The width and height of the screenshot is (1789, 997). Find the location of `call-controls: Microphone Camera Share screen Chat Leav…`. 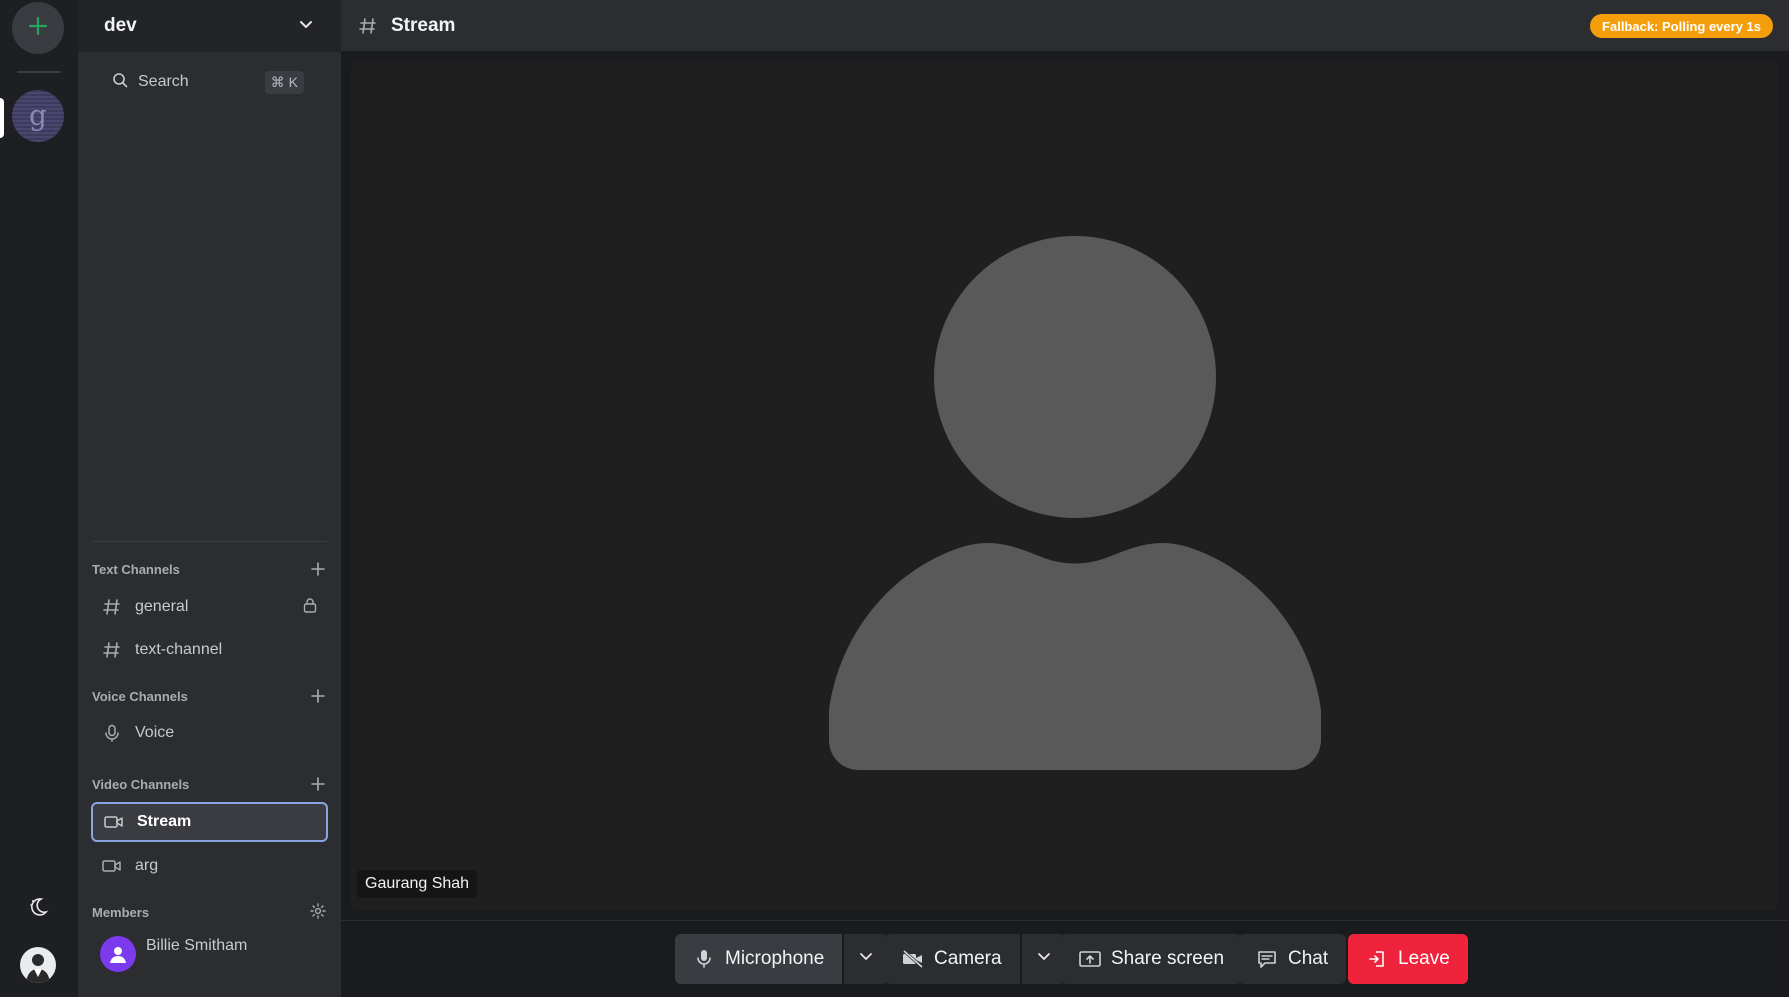

call-controls: Microphone Camera Share screen Chat Leav… is located at coordinates (1065, 958).